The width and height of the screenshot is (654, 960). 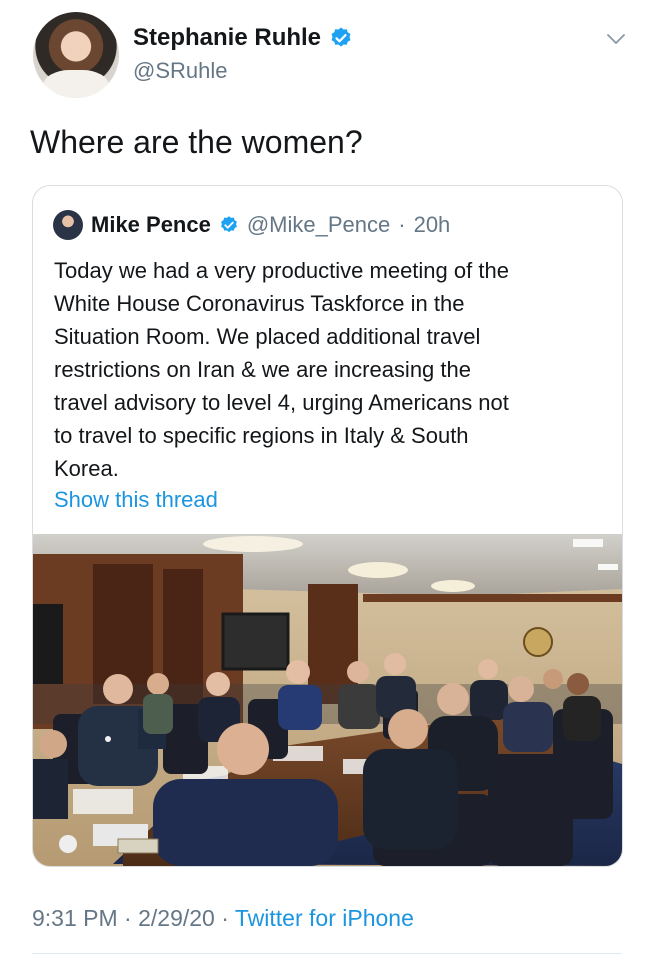 I want to click on quoted-tweet-header: Mike Pence @Mike_Pence · 20h, so click(x=251, y=225).